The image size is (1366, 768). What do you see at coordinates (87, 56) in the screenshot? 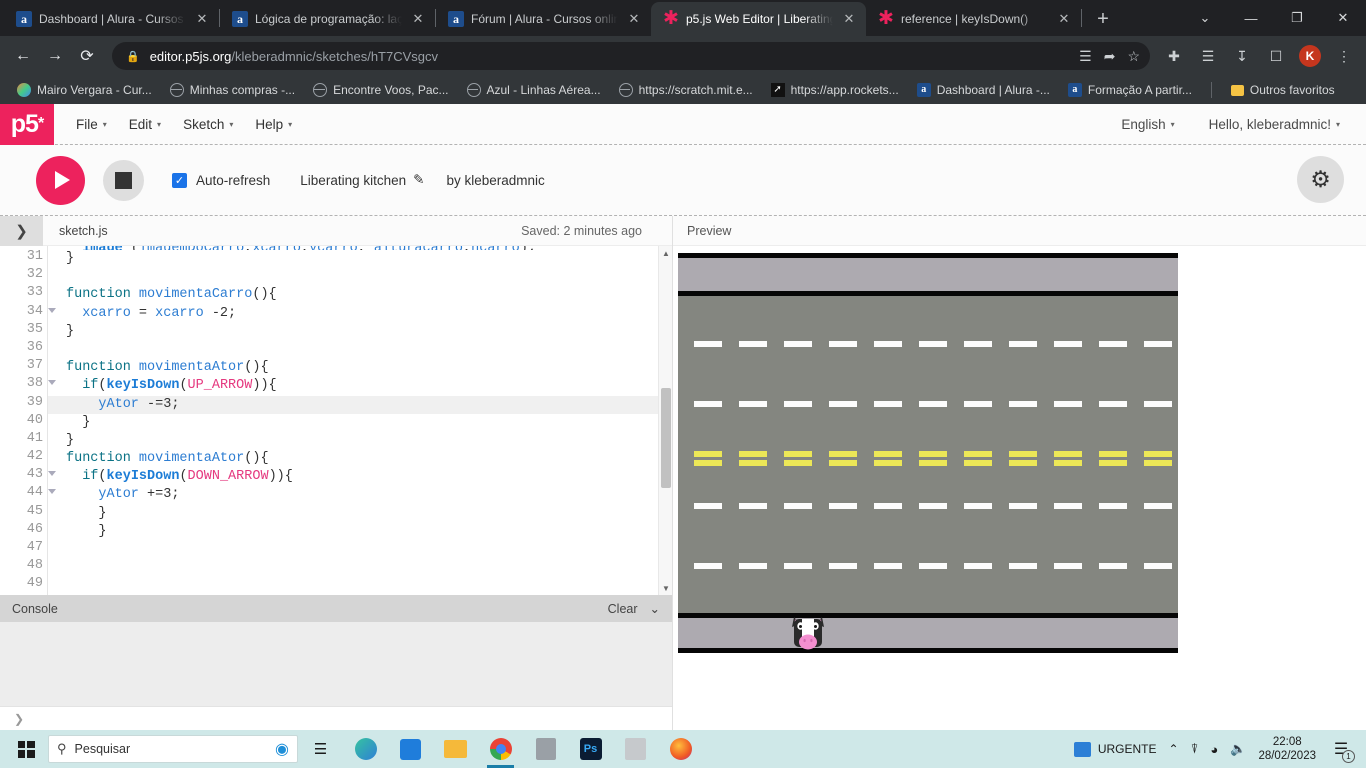
I see `reload-icon: ⟳` at bounding box center [87, 56].